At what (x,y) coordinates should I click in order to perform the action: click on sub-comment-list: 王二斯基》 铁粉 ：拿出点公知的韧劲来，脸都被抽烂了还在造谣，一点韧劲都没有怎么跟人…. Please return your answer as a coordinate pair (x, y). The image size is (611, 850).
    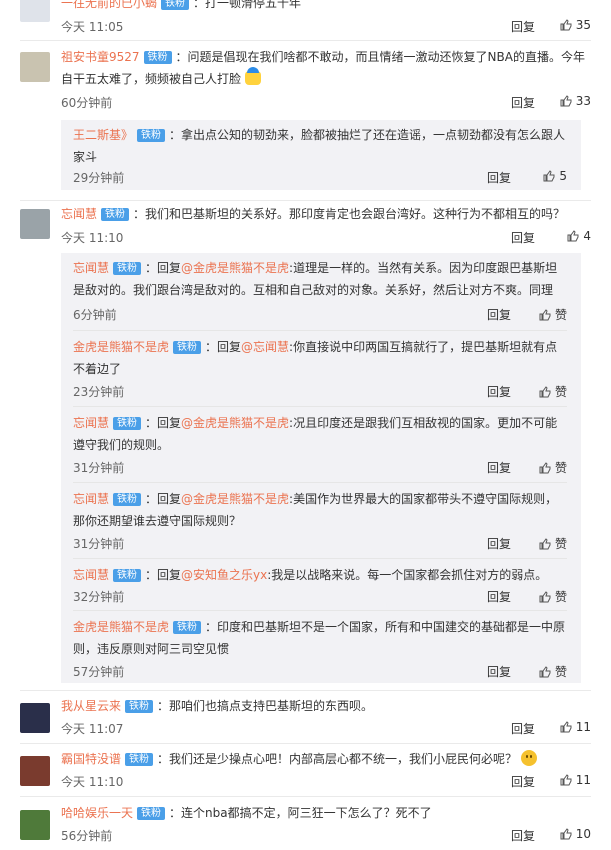
    Looking at the image, I should click on (321, 155).